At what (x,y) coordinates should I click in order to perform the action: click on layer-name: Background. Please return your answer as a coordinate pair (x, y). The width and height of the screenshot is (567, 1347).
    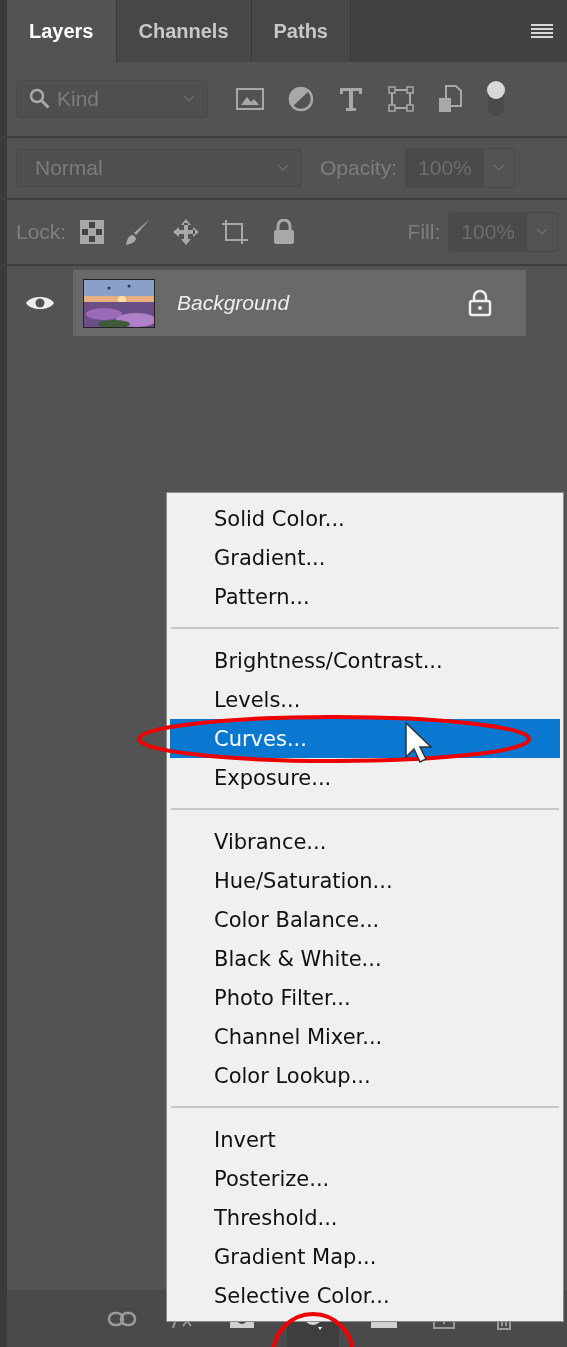
    Looking at the image, I should click on (234, 303).